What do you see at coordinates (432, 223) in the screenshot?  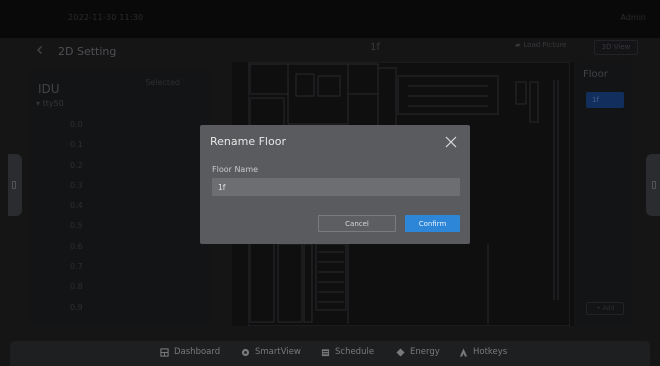 I see `confirm-button: Confirm` at bounding box center [432, 223].